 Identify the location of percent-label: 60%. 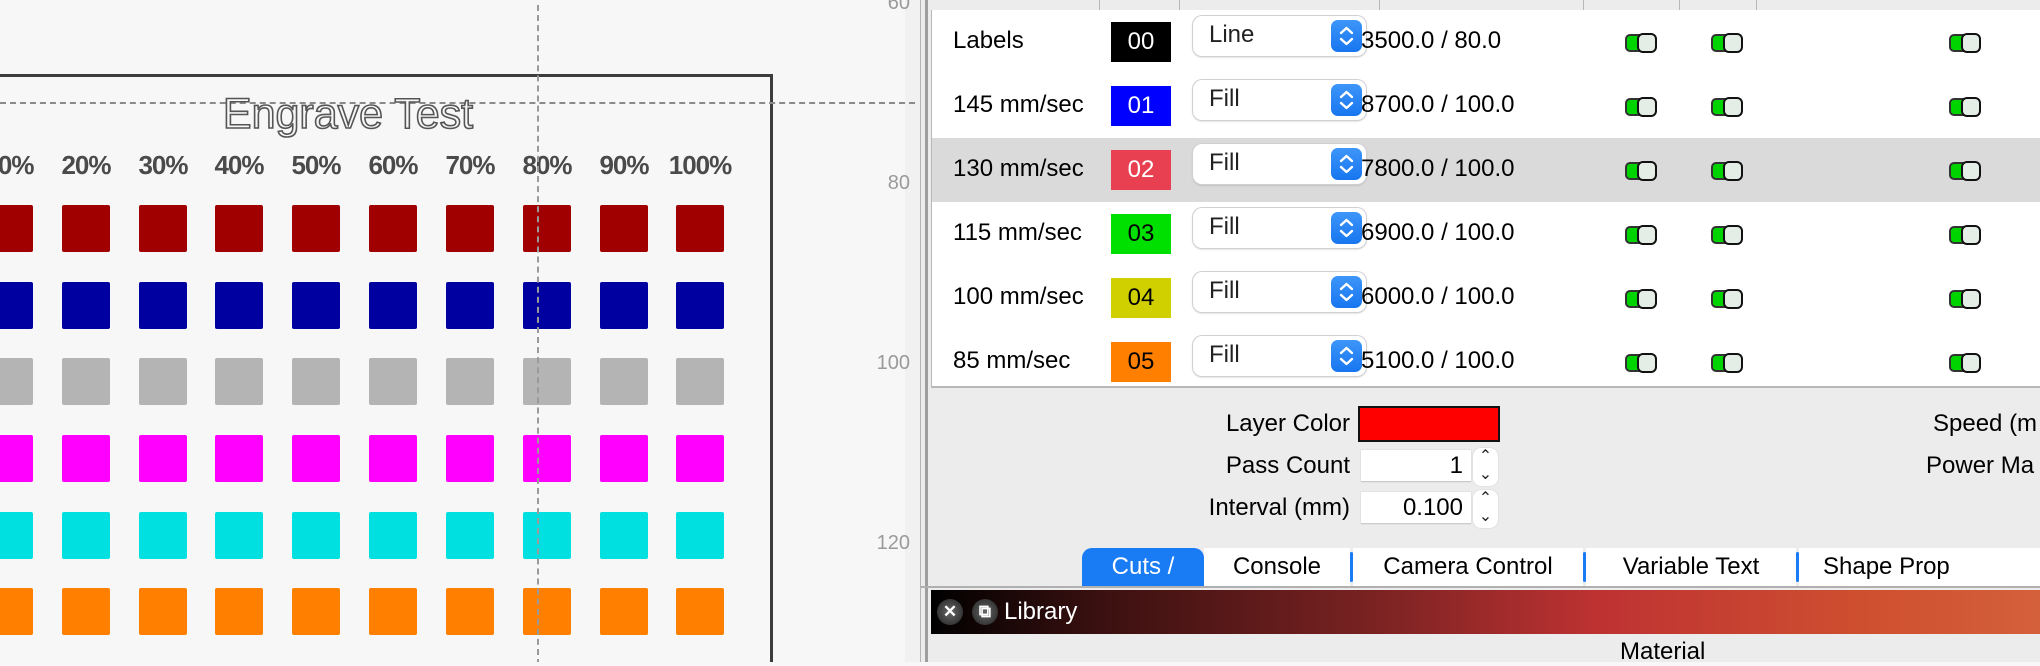
(393, 165).